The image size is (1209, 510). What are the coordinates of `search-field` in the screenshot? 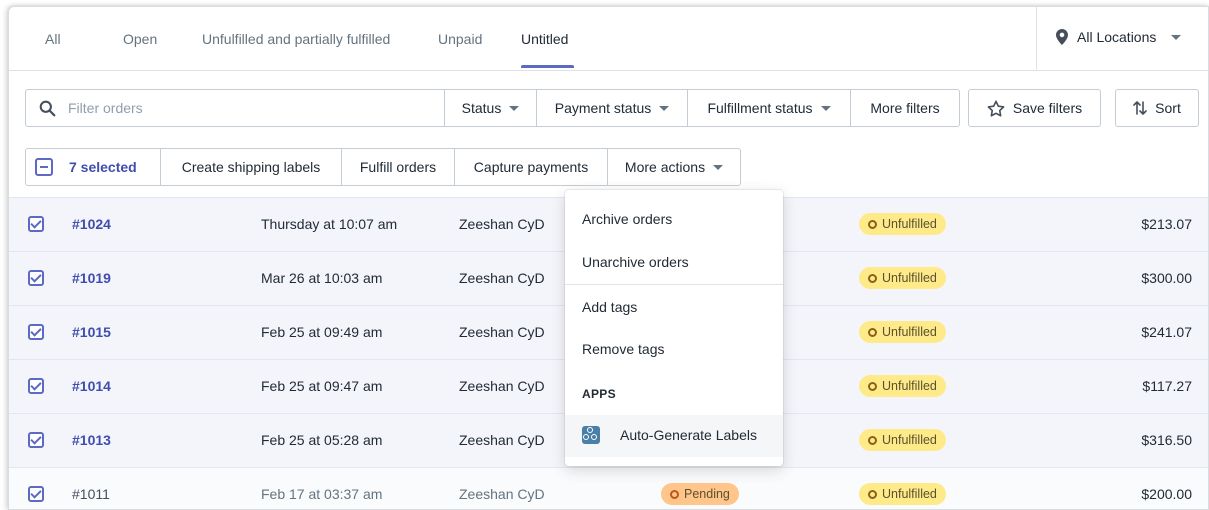 It's located at (235, 108).